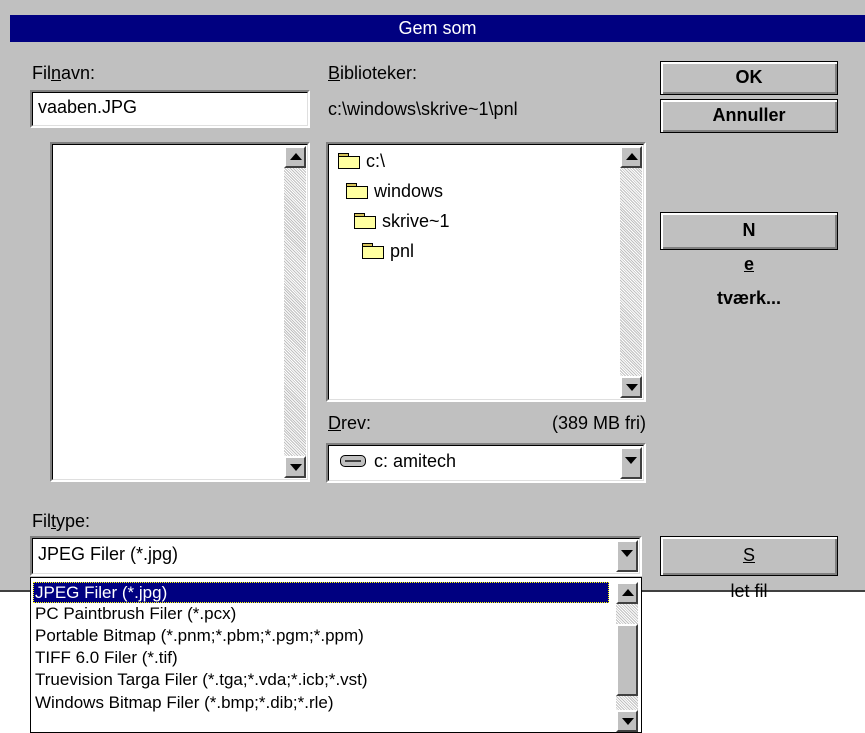 The image size is (865, 733). I want to click on file-list-scroll-up-button, so click(295, 157).